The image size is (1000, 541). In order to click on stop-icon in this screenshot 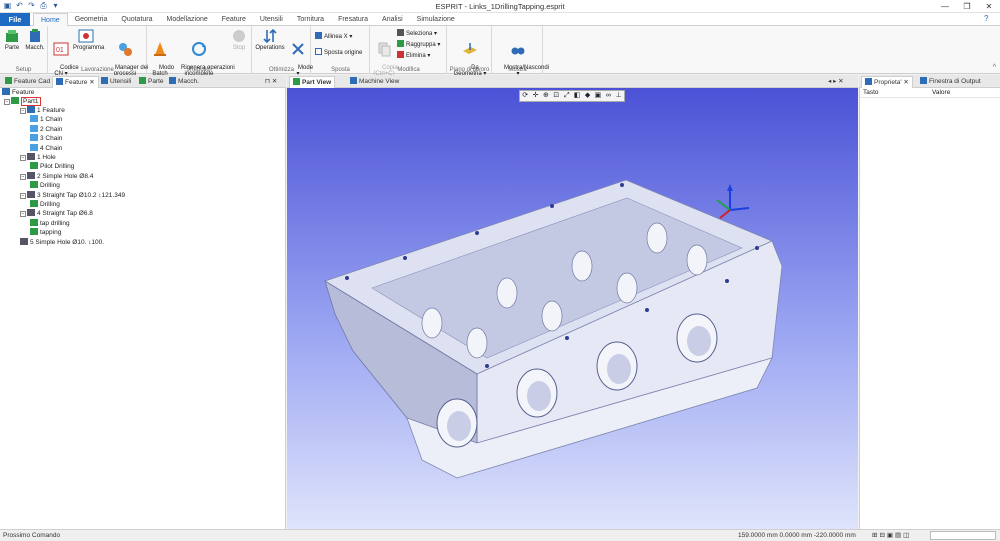, I will do `click(239, 36)`.